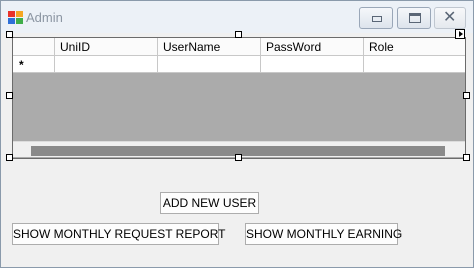  Describe the element at coordinates (209, 46) in the screenshot. I see `column-header-username: UserName` at that location.